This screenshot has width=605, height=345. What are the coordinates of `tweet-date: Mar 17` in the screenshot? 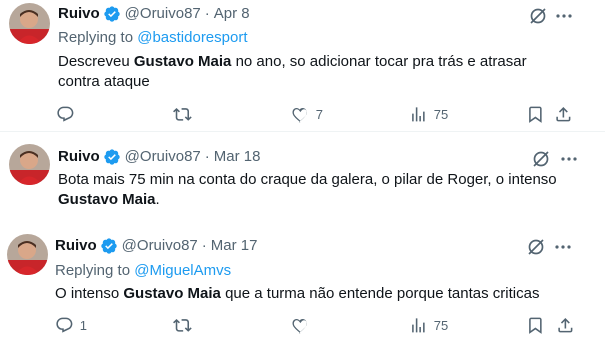 It's located at (234, 246).